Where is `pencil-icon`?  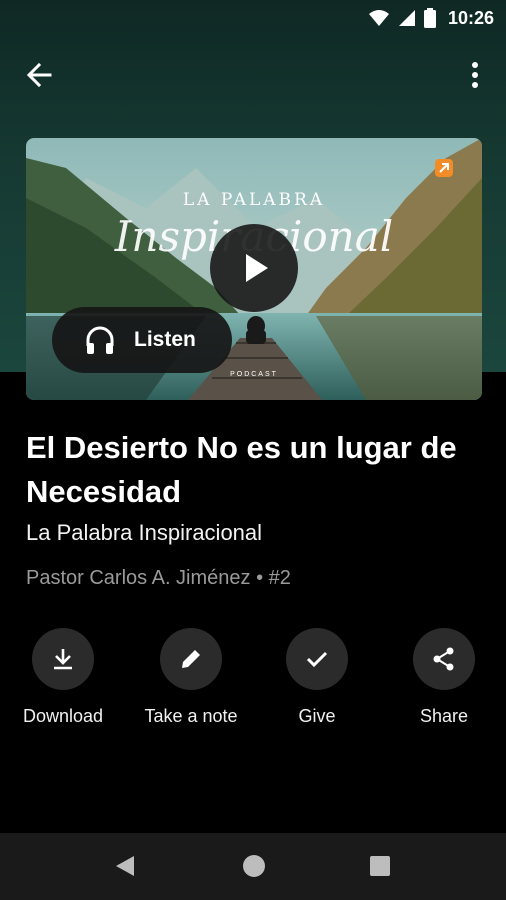
pencil-icon is located at coordinates (191, 659).